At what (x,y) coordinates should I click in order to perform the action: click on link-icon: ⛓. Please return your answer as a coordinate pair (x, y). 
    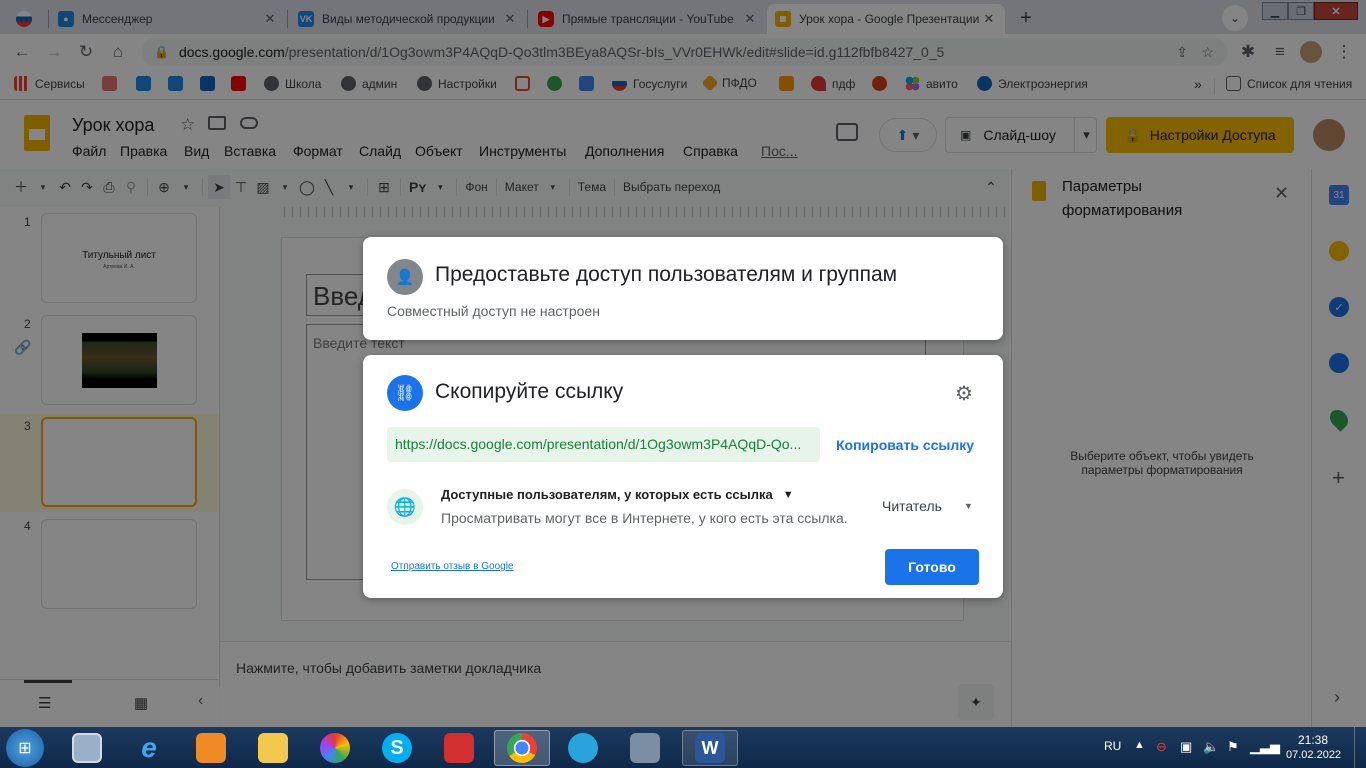
    Looking at the image, I should click on (405, 393).